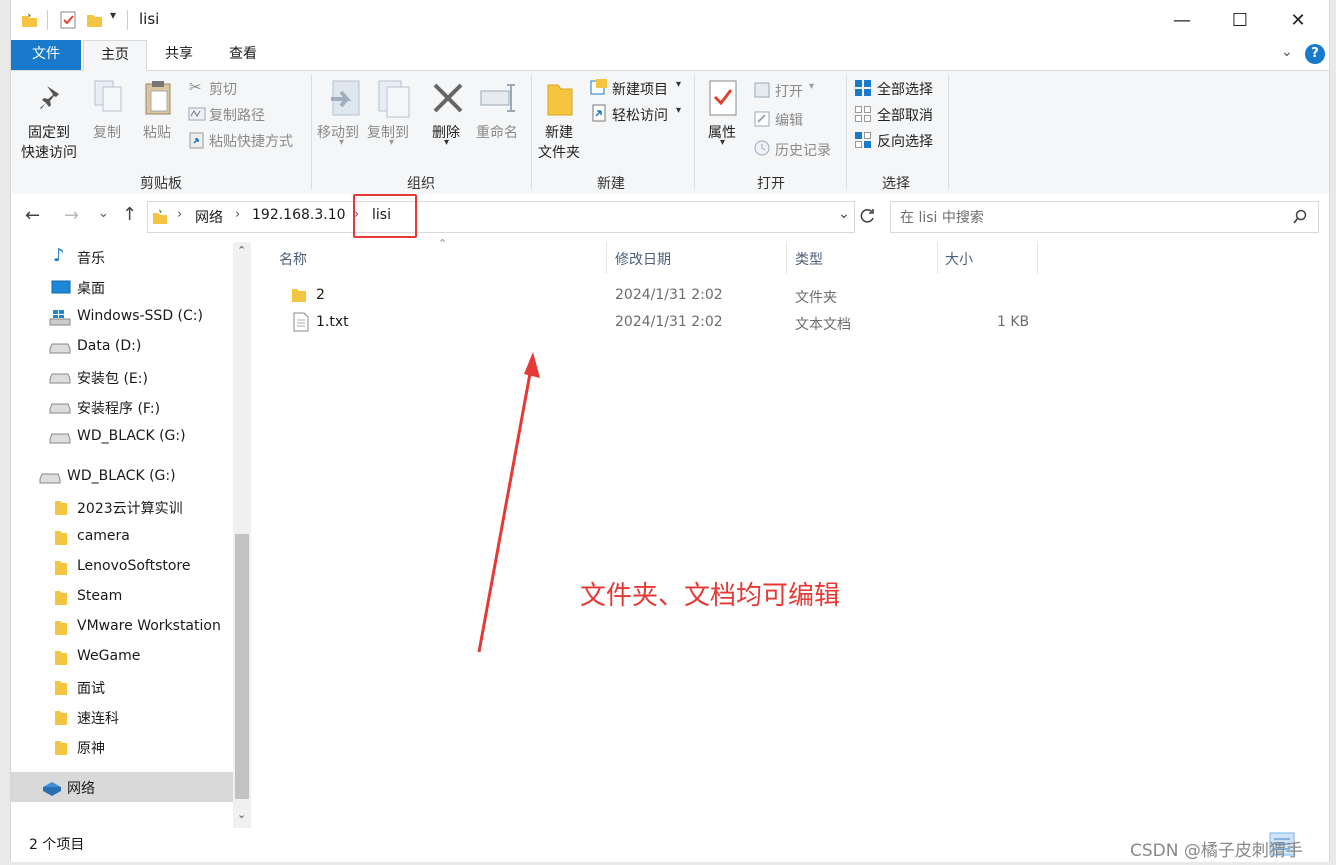 The width and height of the screenshot is (1336, 865). I want to click on column-header-date: 修改日期, so click(643, 265).